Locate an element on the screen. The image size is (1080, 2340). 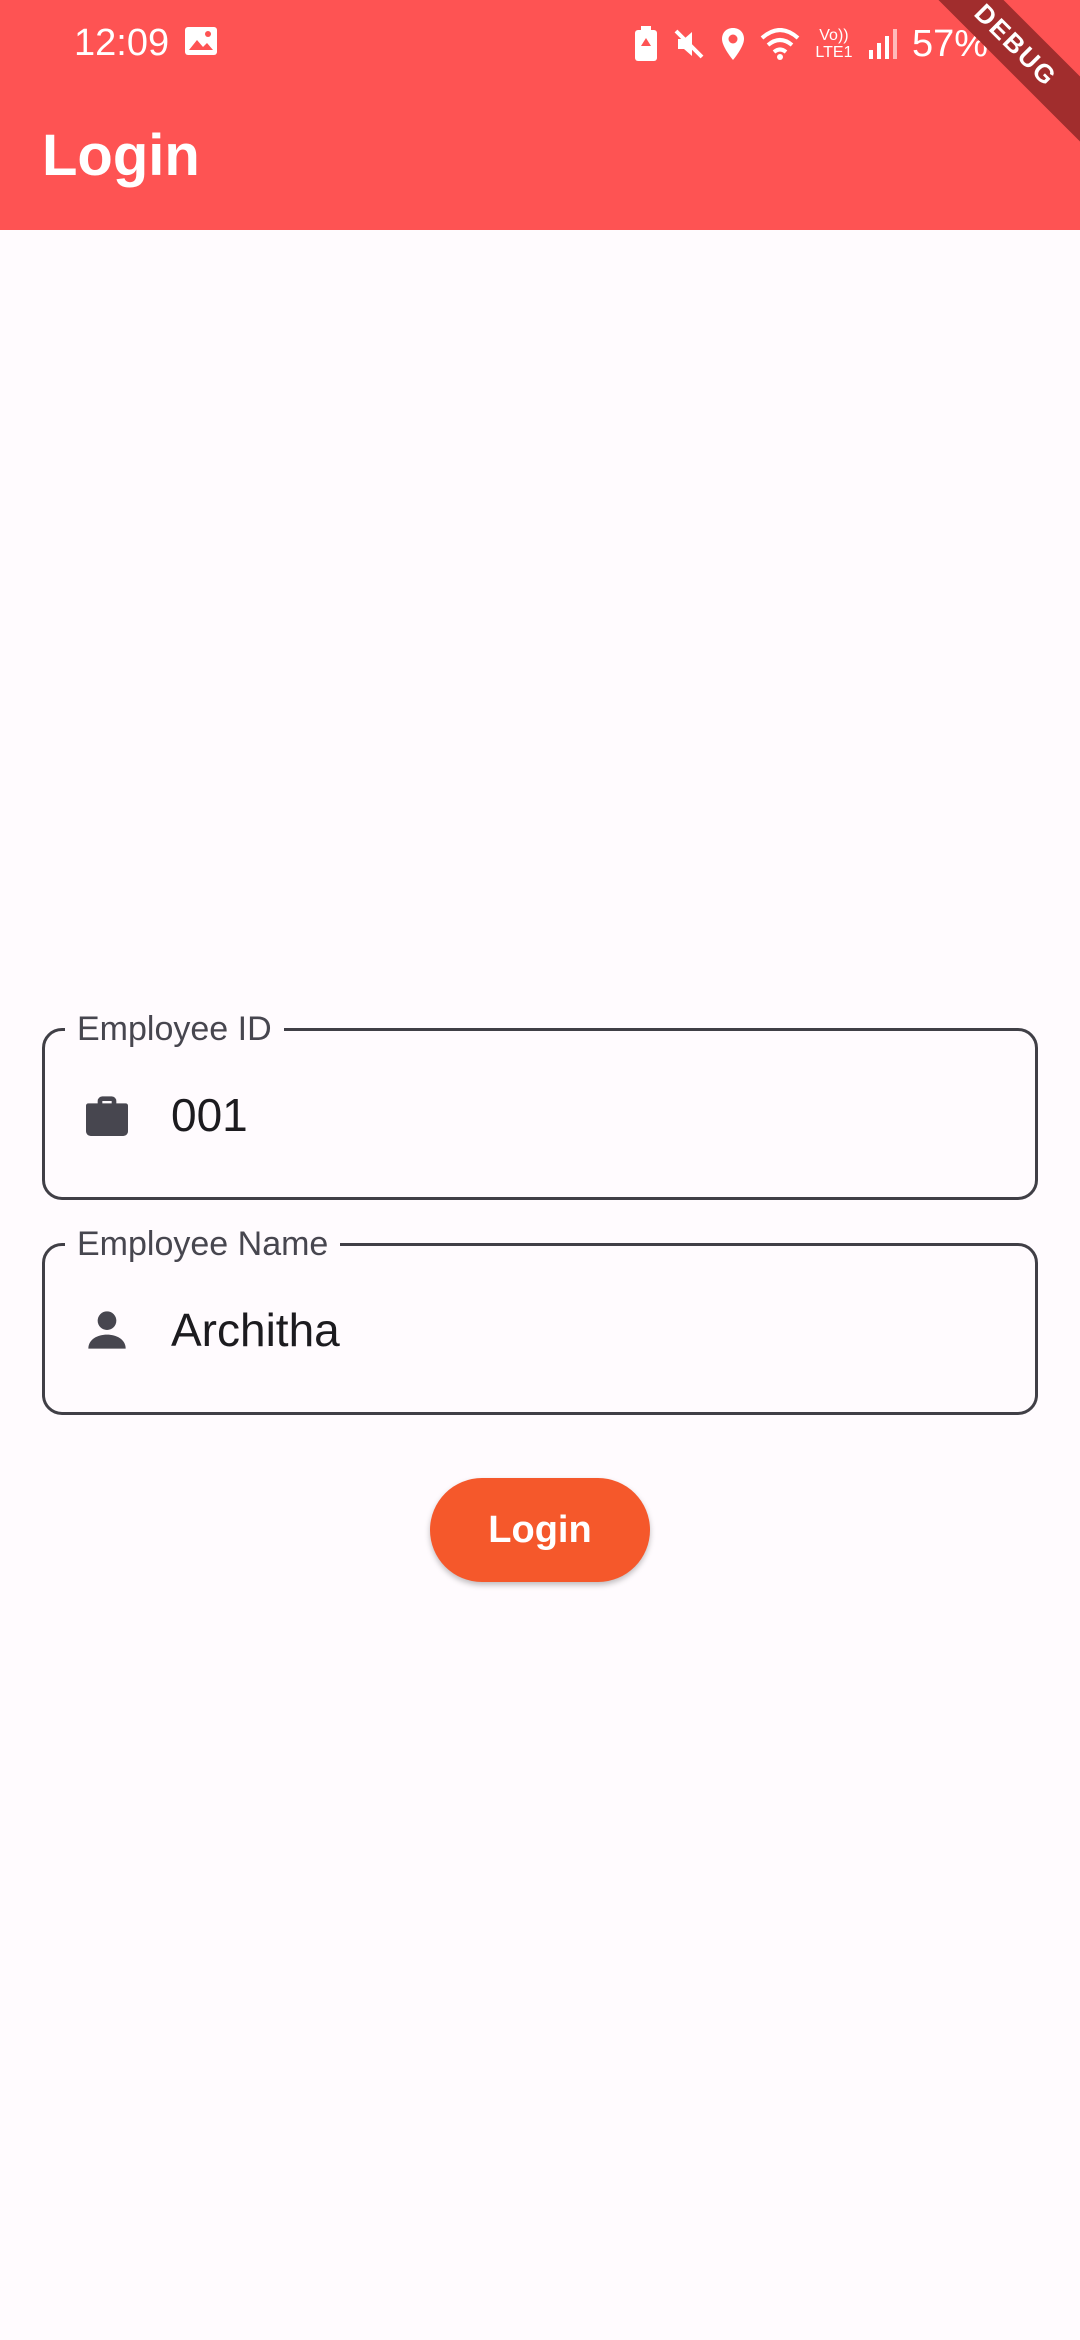
briefcase-icon is located at coordinates (107, 1116).